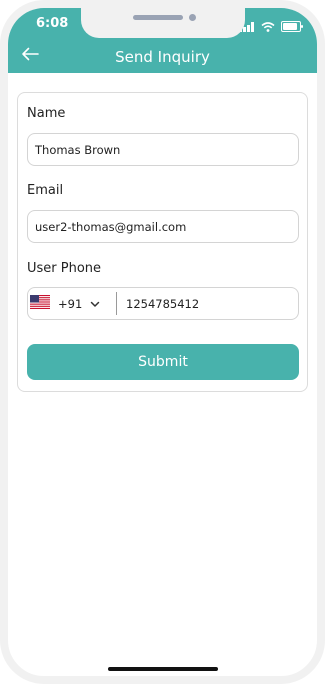  I want to click on phone-number-input: 1254785412, so click(162, 304).